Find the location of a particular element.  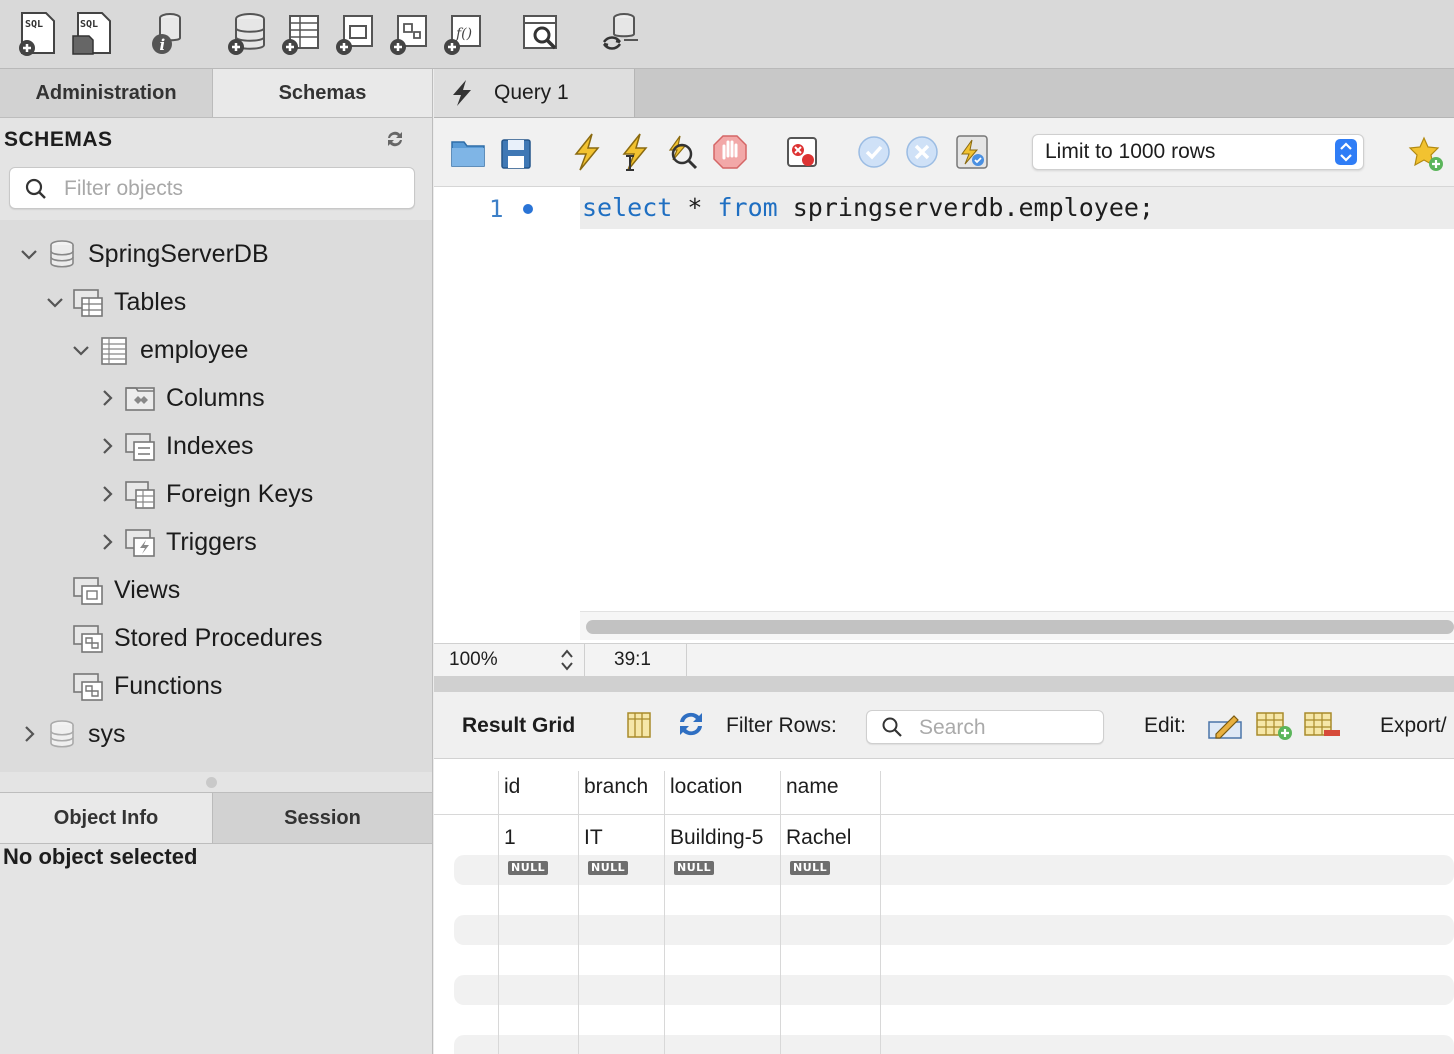

statement-marker-icon is located at coordinates (528, 209).